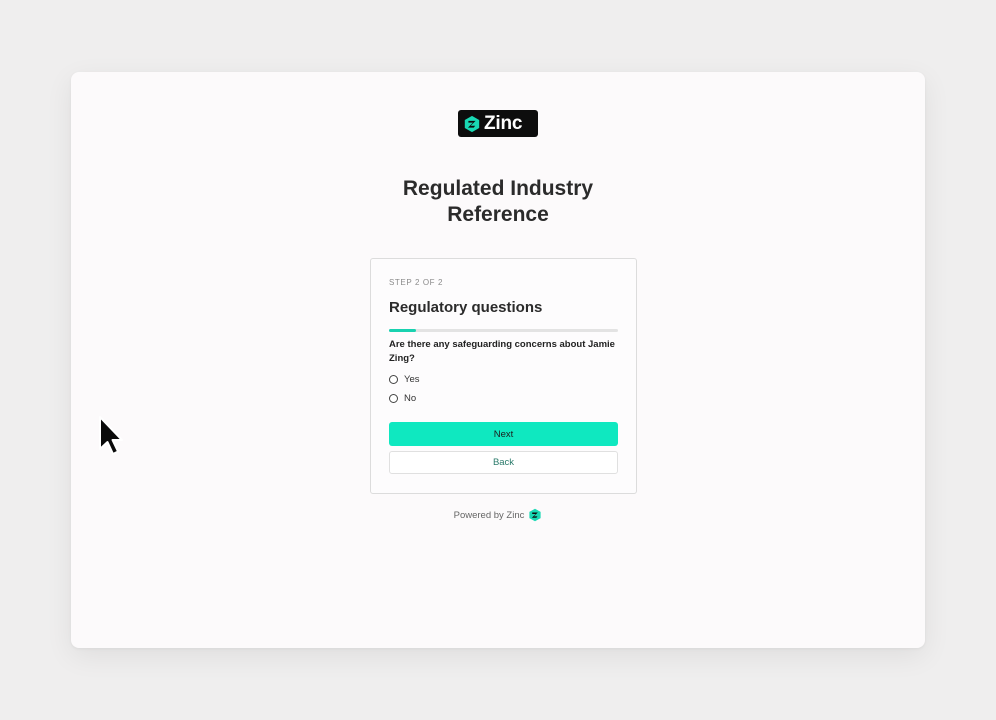 The width and height of the screenshot is (996, 720). Describe the element at coordinates (393, 398) in the screenshot. I see `radio-no` at that location.